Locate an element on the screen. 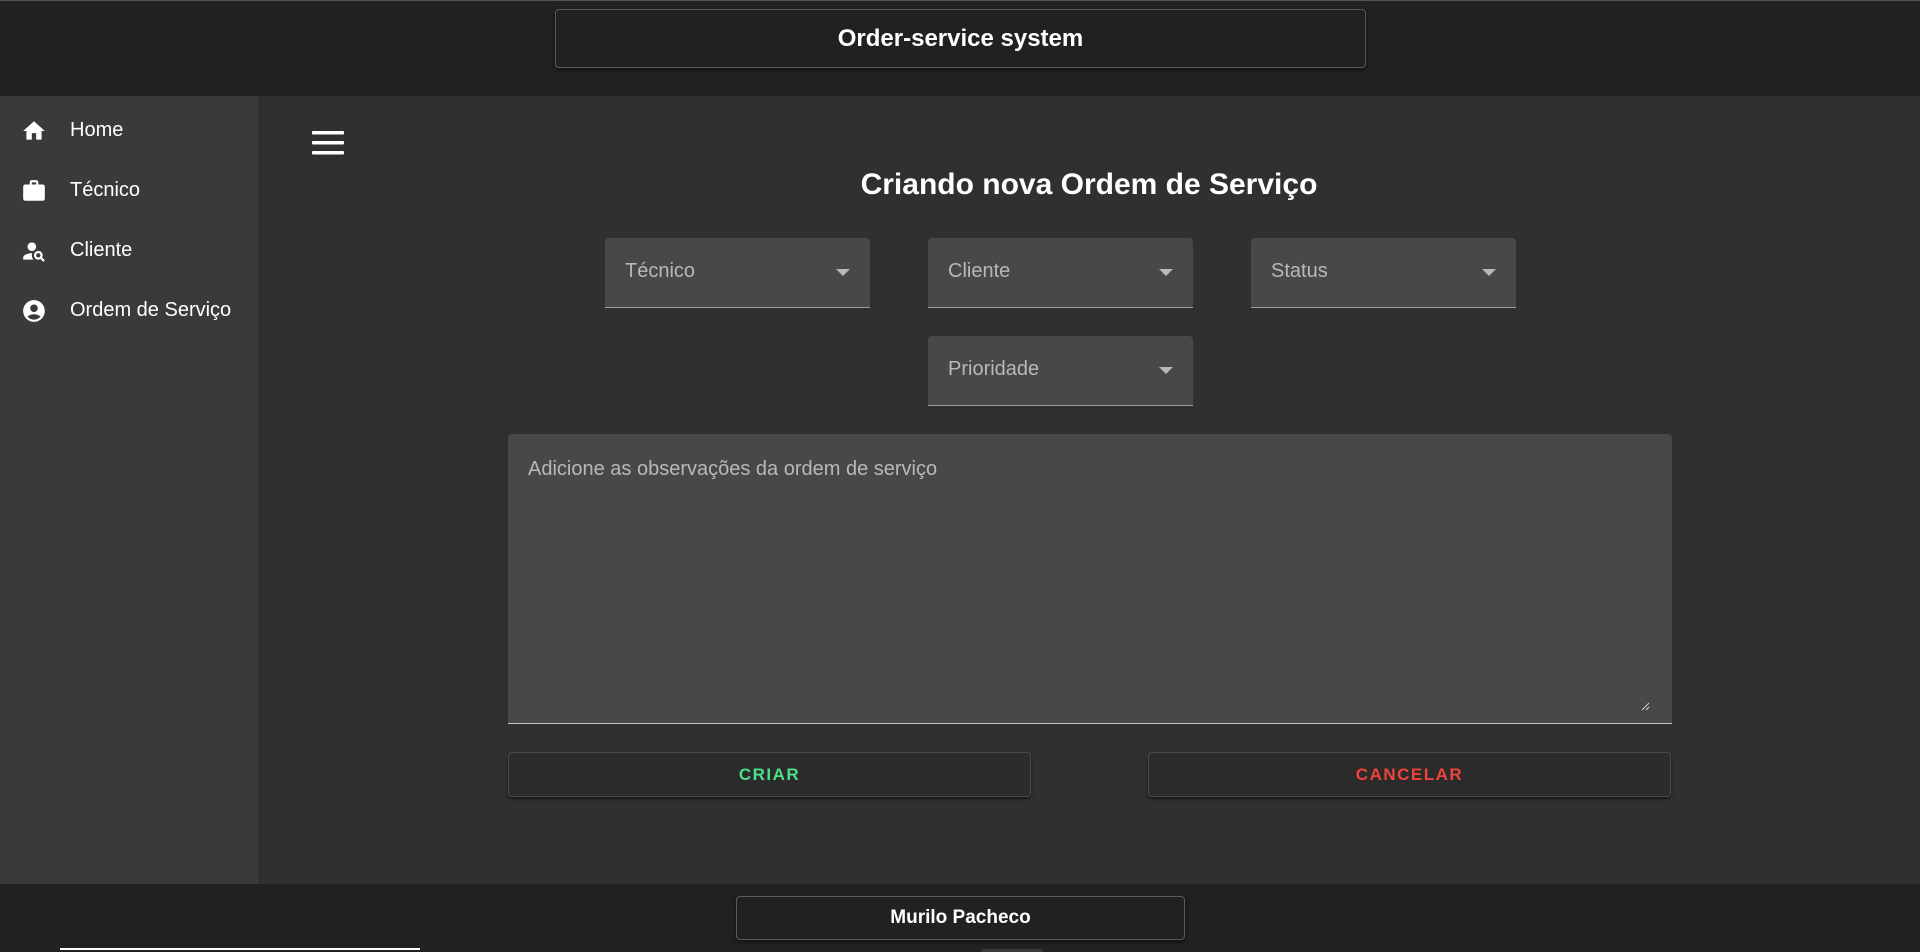  sidebar-item-ordem-de-servico: Ordem de Serviço is located at coordinates (129, 310).